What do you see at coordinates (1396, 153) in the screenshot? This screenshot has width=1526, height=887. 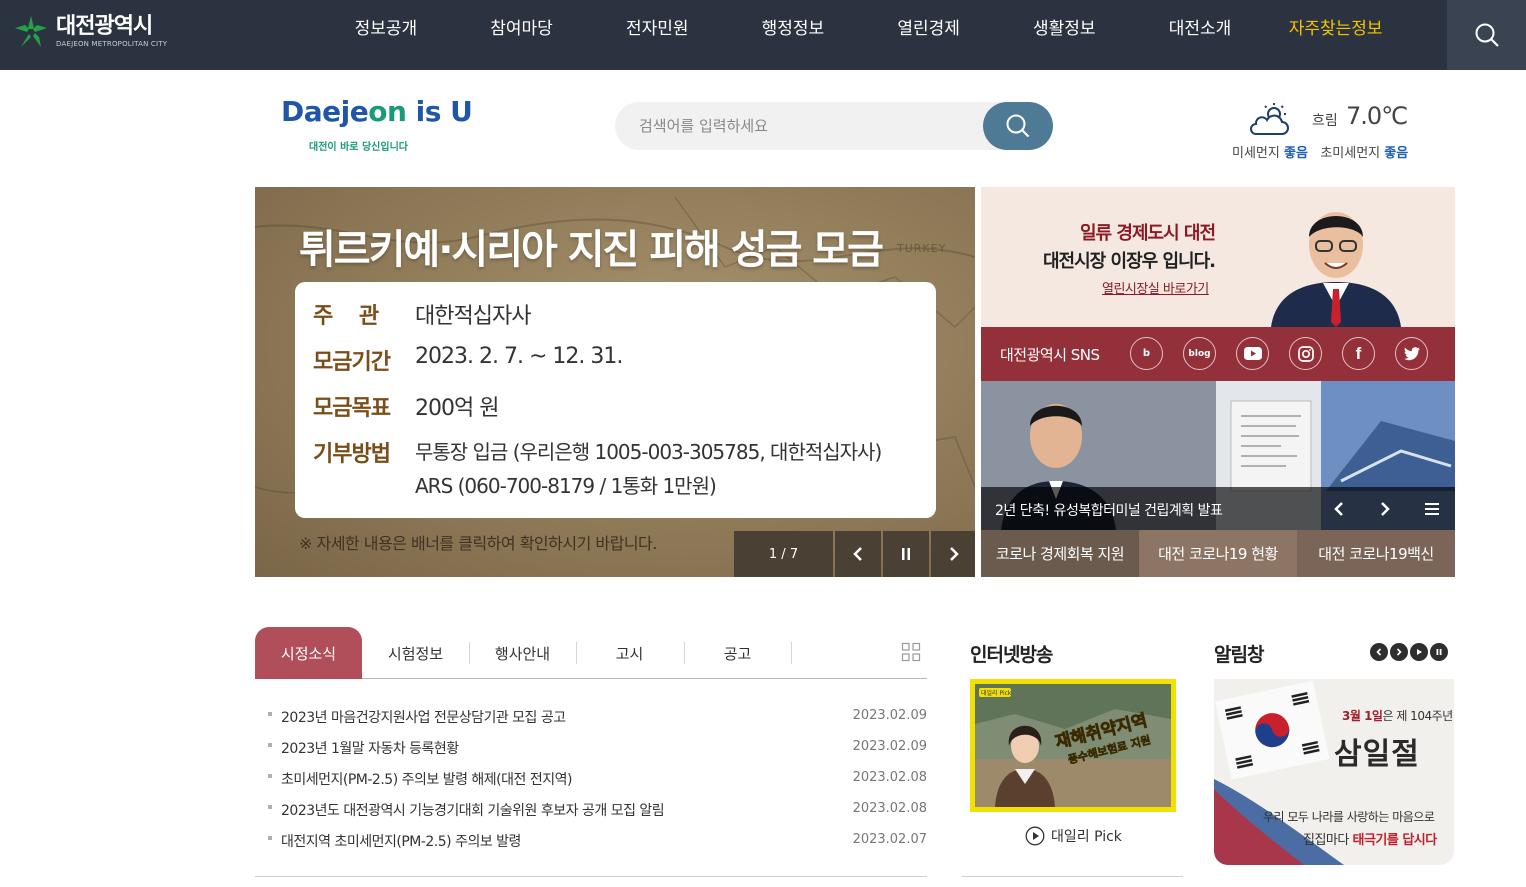 I see `pm25-value: 좋음` at bounding box center [1396, 153].